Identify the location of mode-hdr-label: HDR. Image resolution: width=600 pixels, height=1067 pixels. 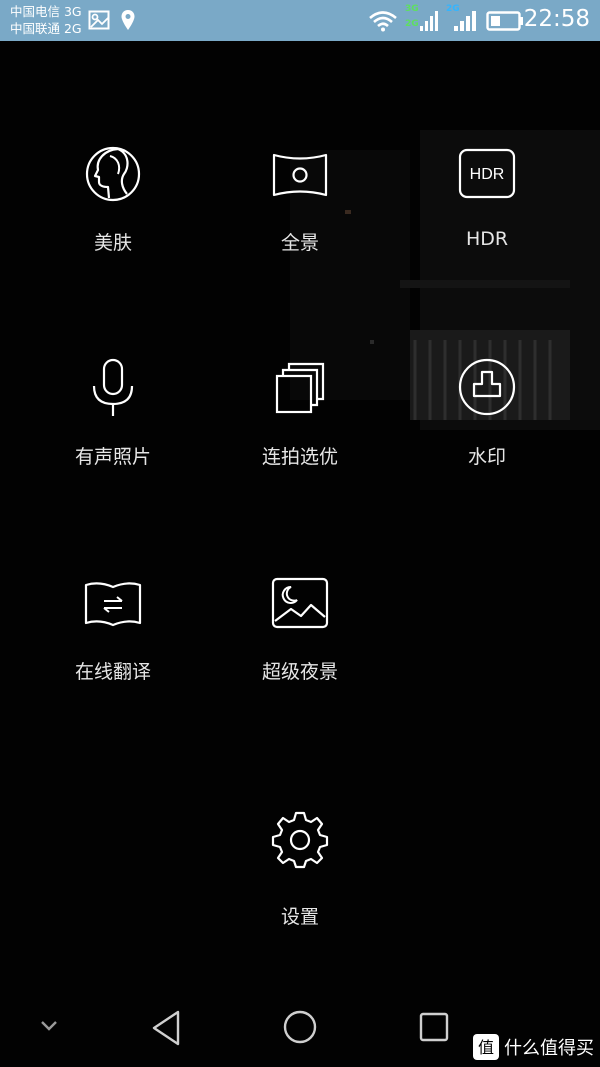
(487, 239).